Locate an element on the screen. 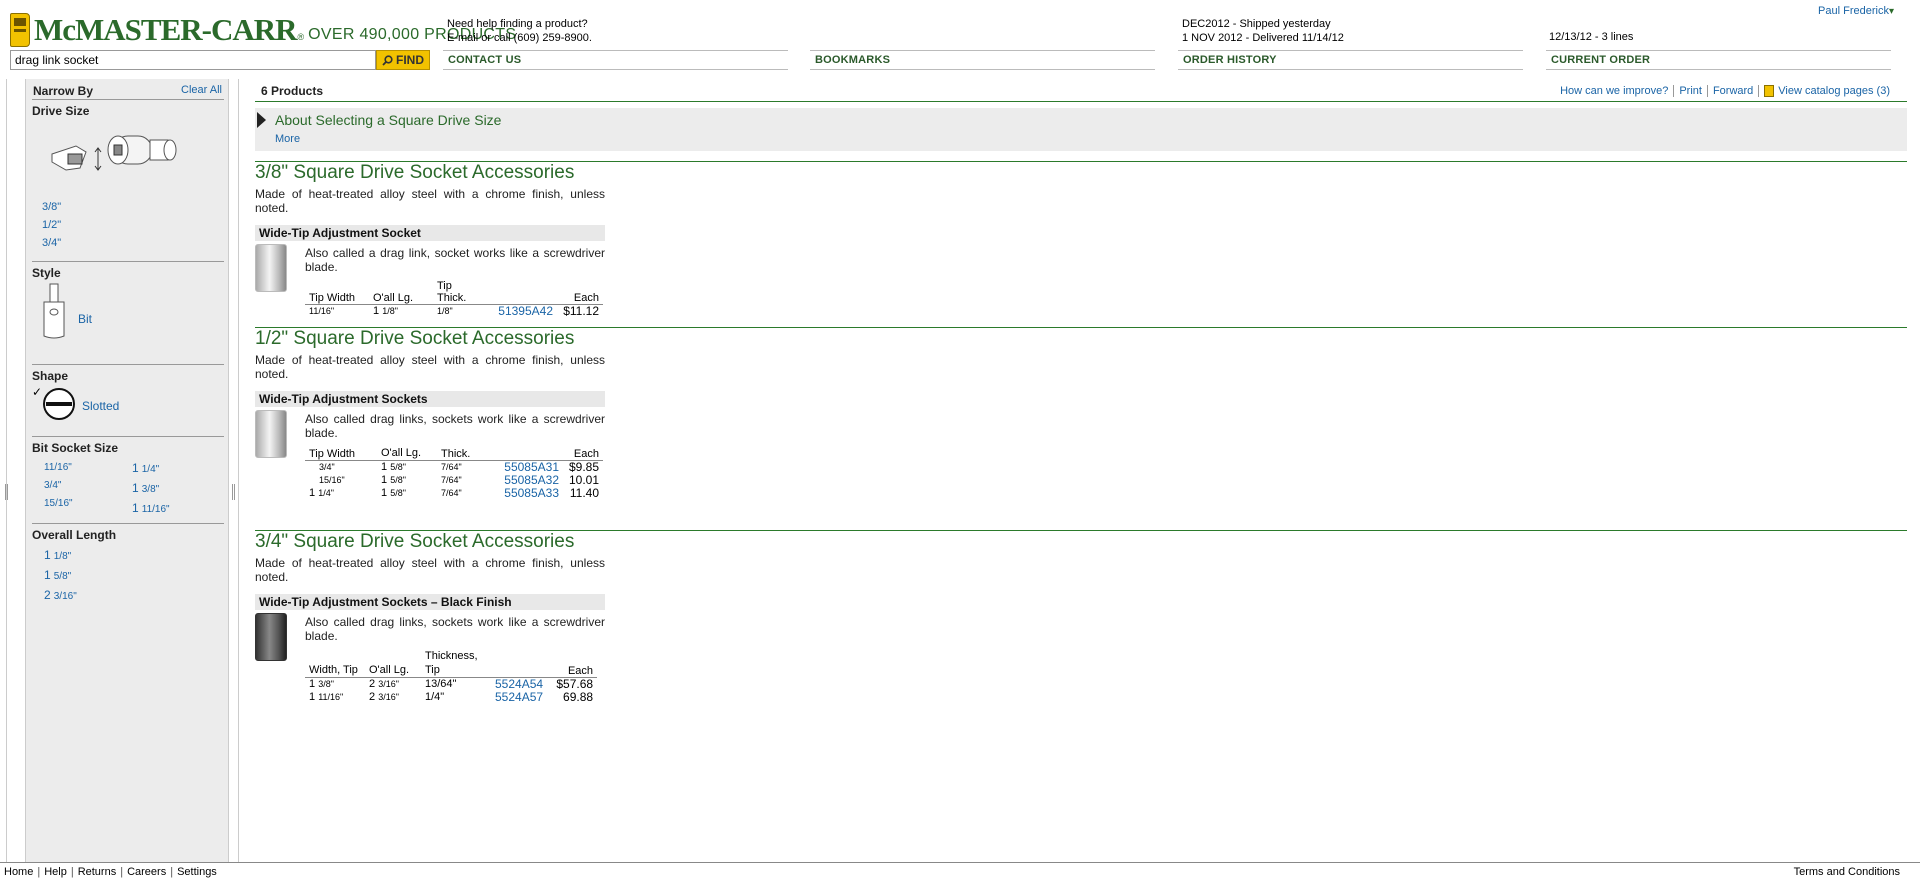  filter-shape-slotted: Slotted is located at coordinates (100, 406).